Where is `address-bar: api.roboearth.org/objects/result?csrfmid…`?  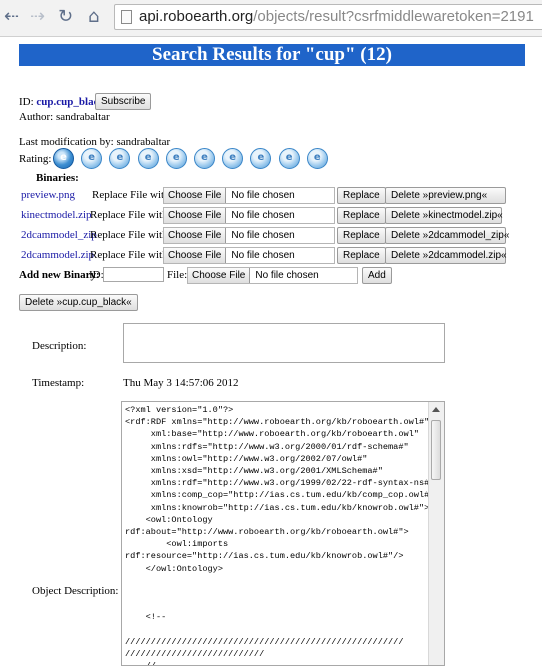
address-bar: api.roboearth.org/objects/result?csrfmid… is located at coordinates (328, 17).